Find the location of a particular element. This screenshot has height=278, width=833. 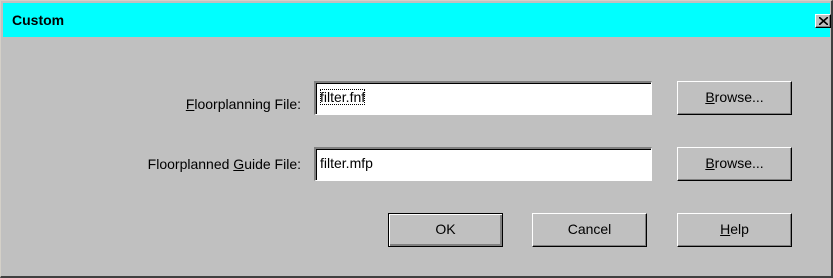

title-bar: Custom is located at coordinates (417, 20).